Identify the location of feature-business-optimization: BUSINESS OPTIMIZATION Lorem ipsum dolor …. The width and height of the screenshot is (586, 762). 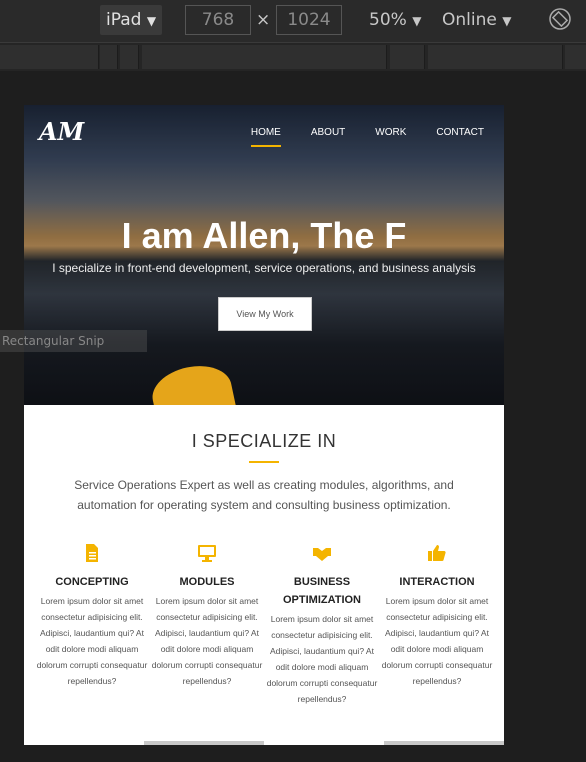
(322, 625).